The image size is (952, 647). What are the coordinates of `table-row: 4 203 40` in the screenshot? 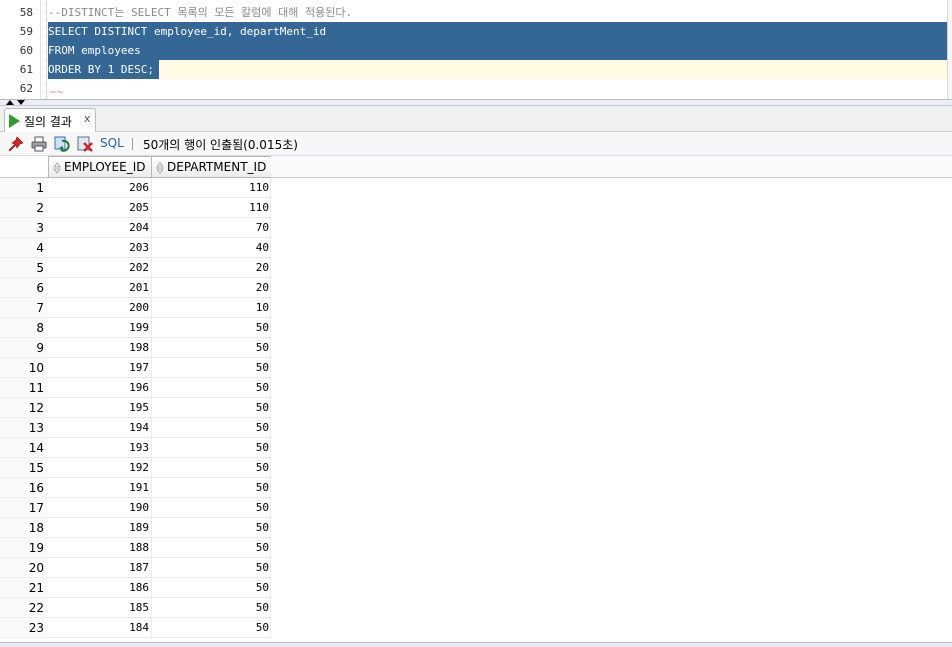 It's located at (136, 248).